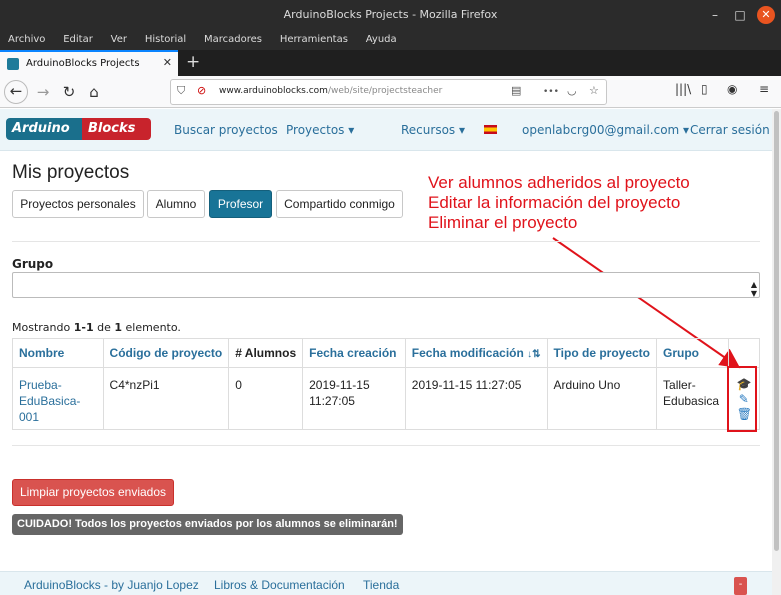 Image resolution: width=781 pixels, height=595 pixels. What do you see at coordinates (503, 222) in the screenshot?
I see `annotation-line-delete: Eliminar el proyecto` at bounding box center [503, 222].